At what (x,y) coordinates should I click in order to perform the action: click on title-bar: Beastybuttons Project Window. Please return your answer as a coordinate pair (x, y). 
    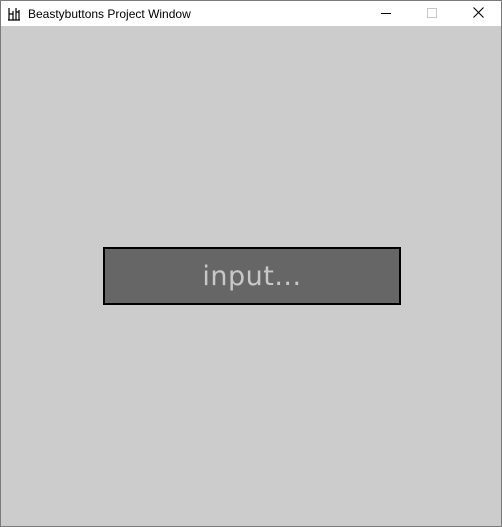
    Looking at the image, I should click on (251, 13).